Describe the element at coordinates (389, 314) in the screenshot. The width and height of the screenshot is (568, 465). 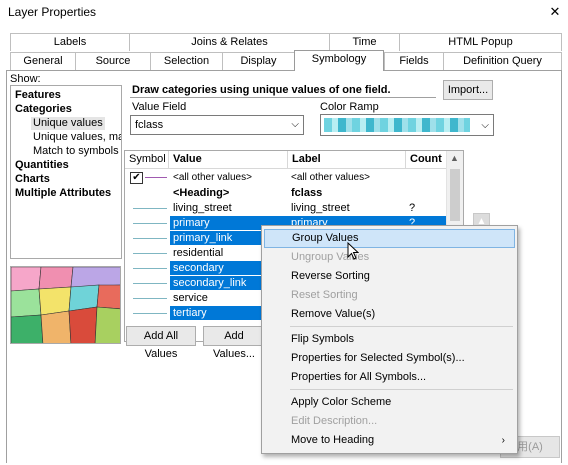
I see `menu-item-remove-values: Remove Value(s)` at that location.